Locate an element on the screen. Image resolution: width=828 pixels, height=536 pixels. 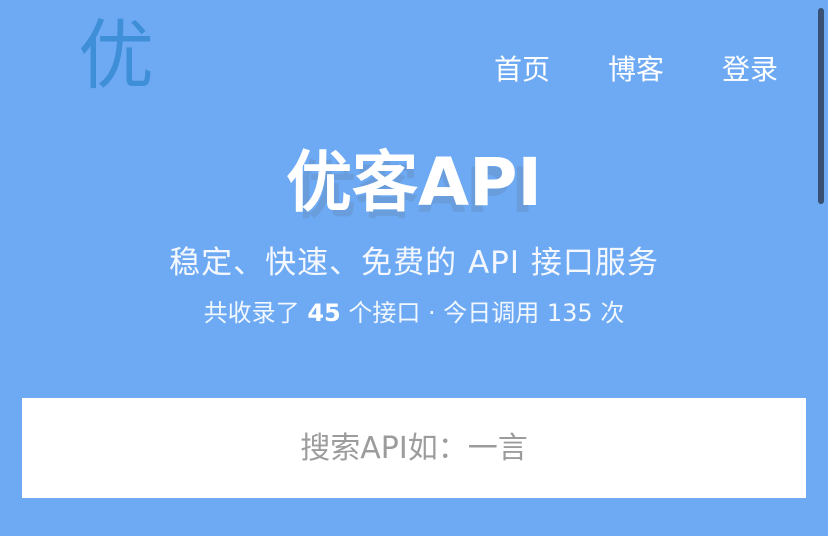
site-logo: 优 is located at coordinates (116, 56).